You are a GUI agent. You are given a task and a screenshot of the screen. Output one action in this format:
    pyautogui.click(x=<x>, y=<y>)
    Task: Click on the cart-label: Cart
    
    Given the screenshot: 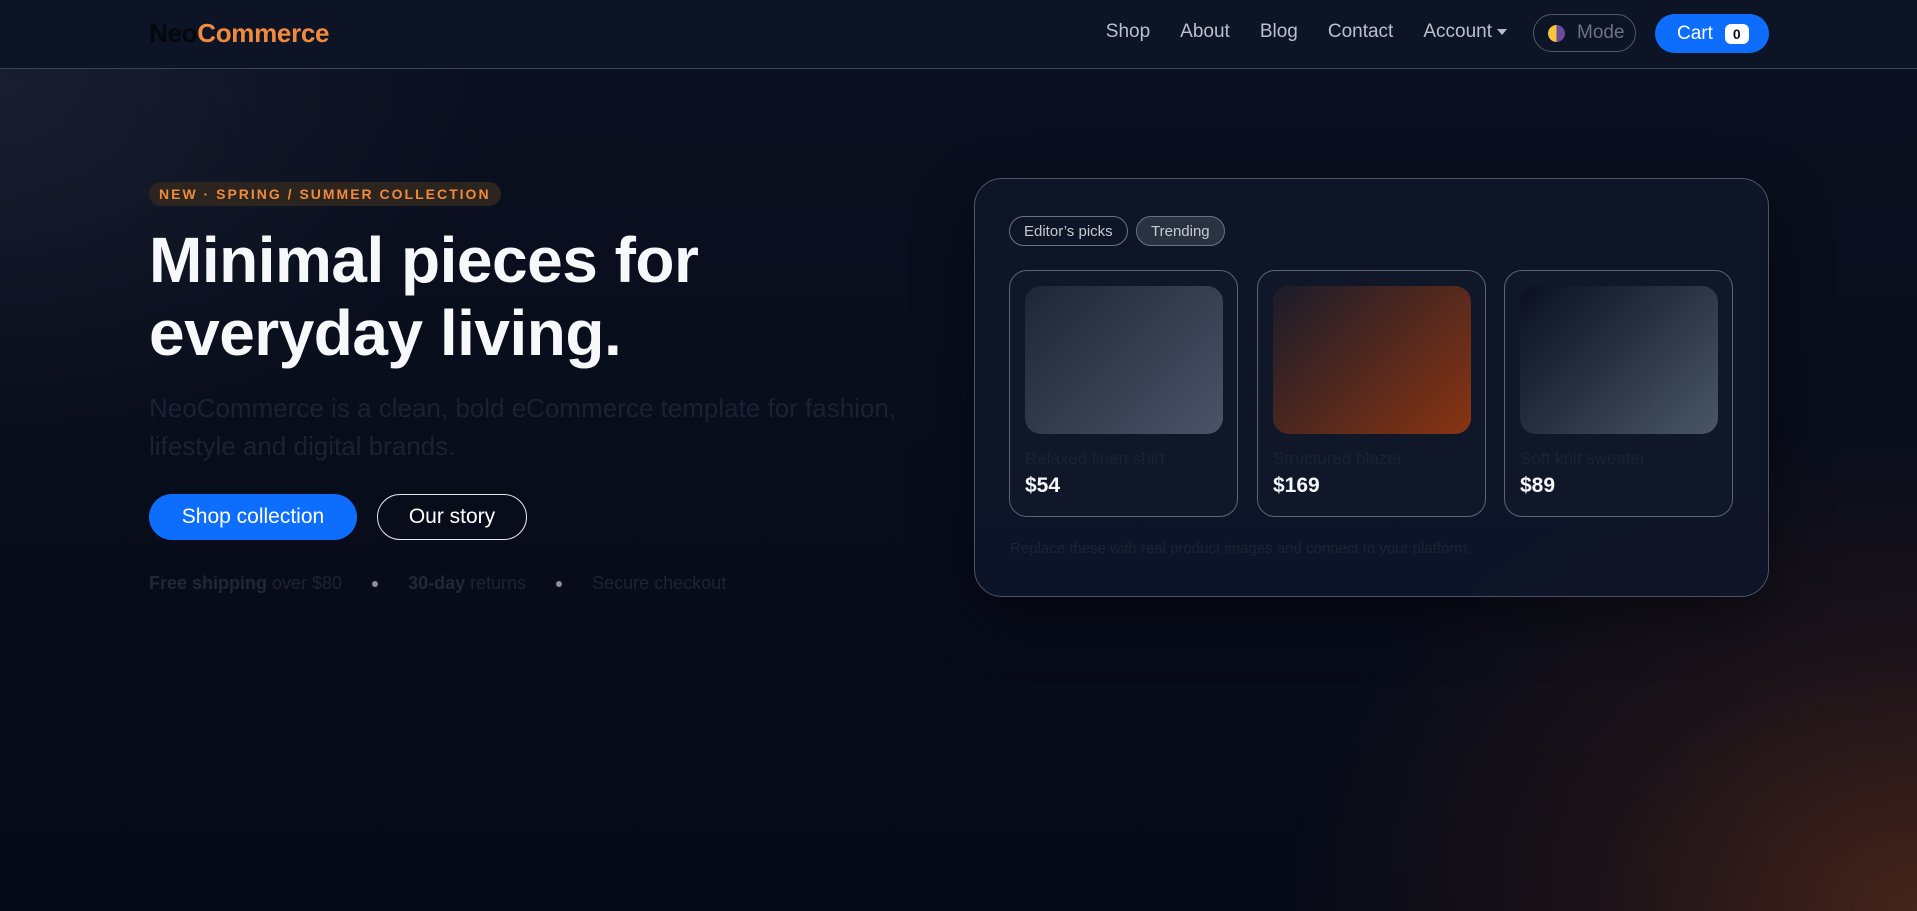 What is the action you would take?
    pyautogui.click(x=1695, y=33)
    